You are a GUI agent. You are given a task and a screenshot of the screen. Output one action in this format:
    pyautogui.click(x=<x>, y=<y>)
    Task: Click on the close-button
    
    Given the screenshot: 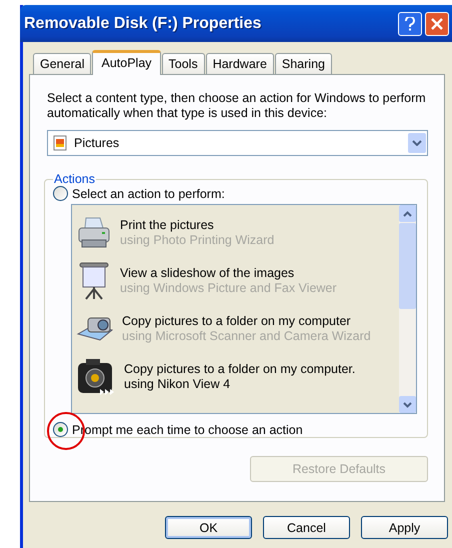 What is the action you would take?
    pyautogui.click(x=437, y=24)
    